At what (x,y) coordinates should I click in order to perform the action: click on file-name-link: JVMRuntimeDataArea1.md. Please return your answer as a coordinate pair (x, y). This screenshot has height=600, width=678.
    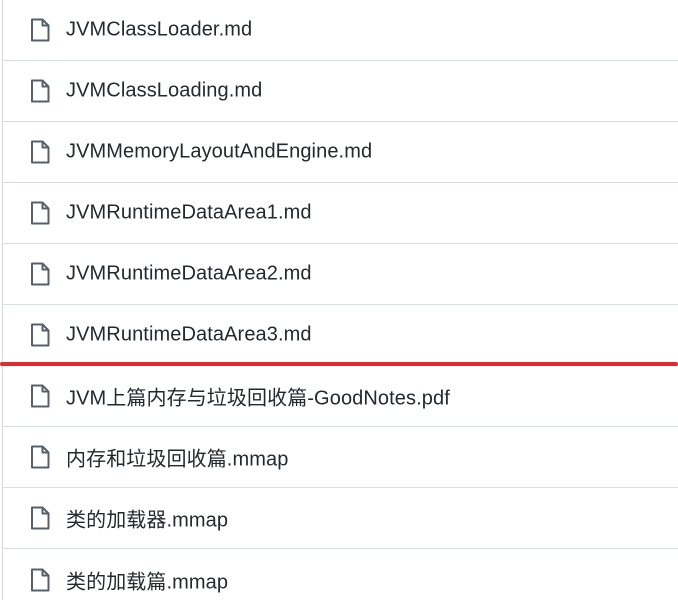
    Looking at the image, I should click on (189, 213).